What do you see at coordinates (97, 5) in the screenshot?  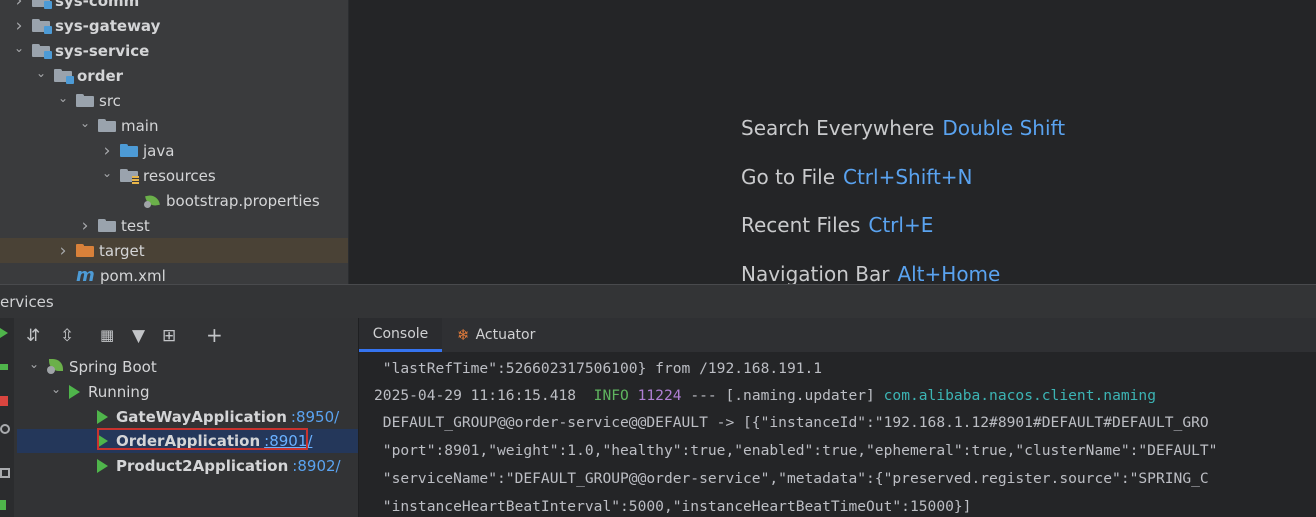 I see `tree-item-label: sys-comm` at bounding box center [97, 5].